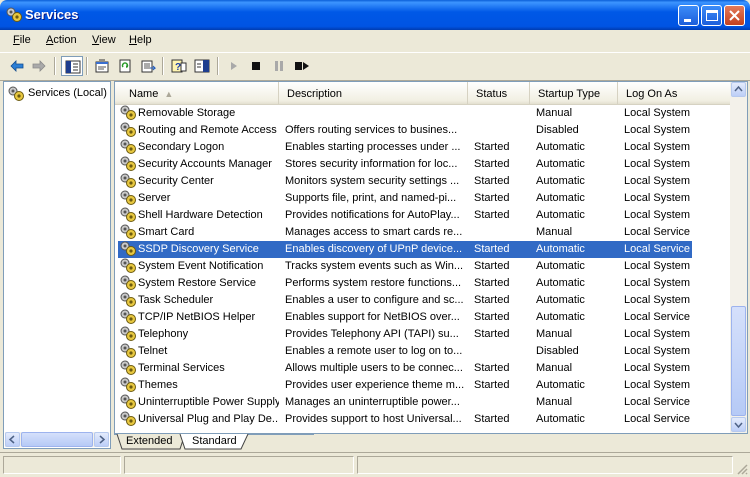  Describe the element at coordinates (125, 66) in the screenshot. I see `refresh-button` at that location.